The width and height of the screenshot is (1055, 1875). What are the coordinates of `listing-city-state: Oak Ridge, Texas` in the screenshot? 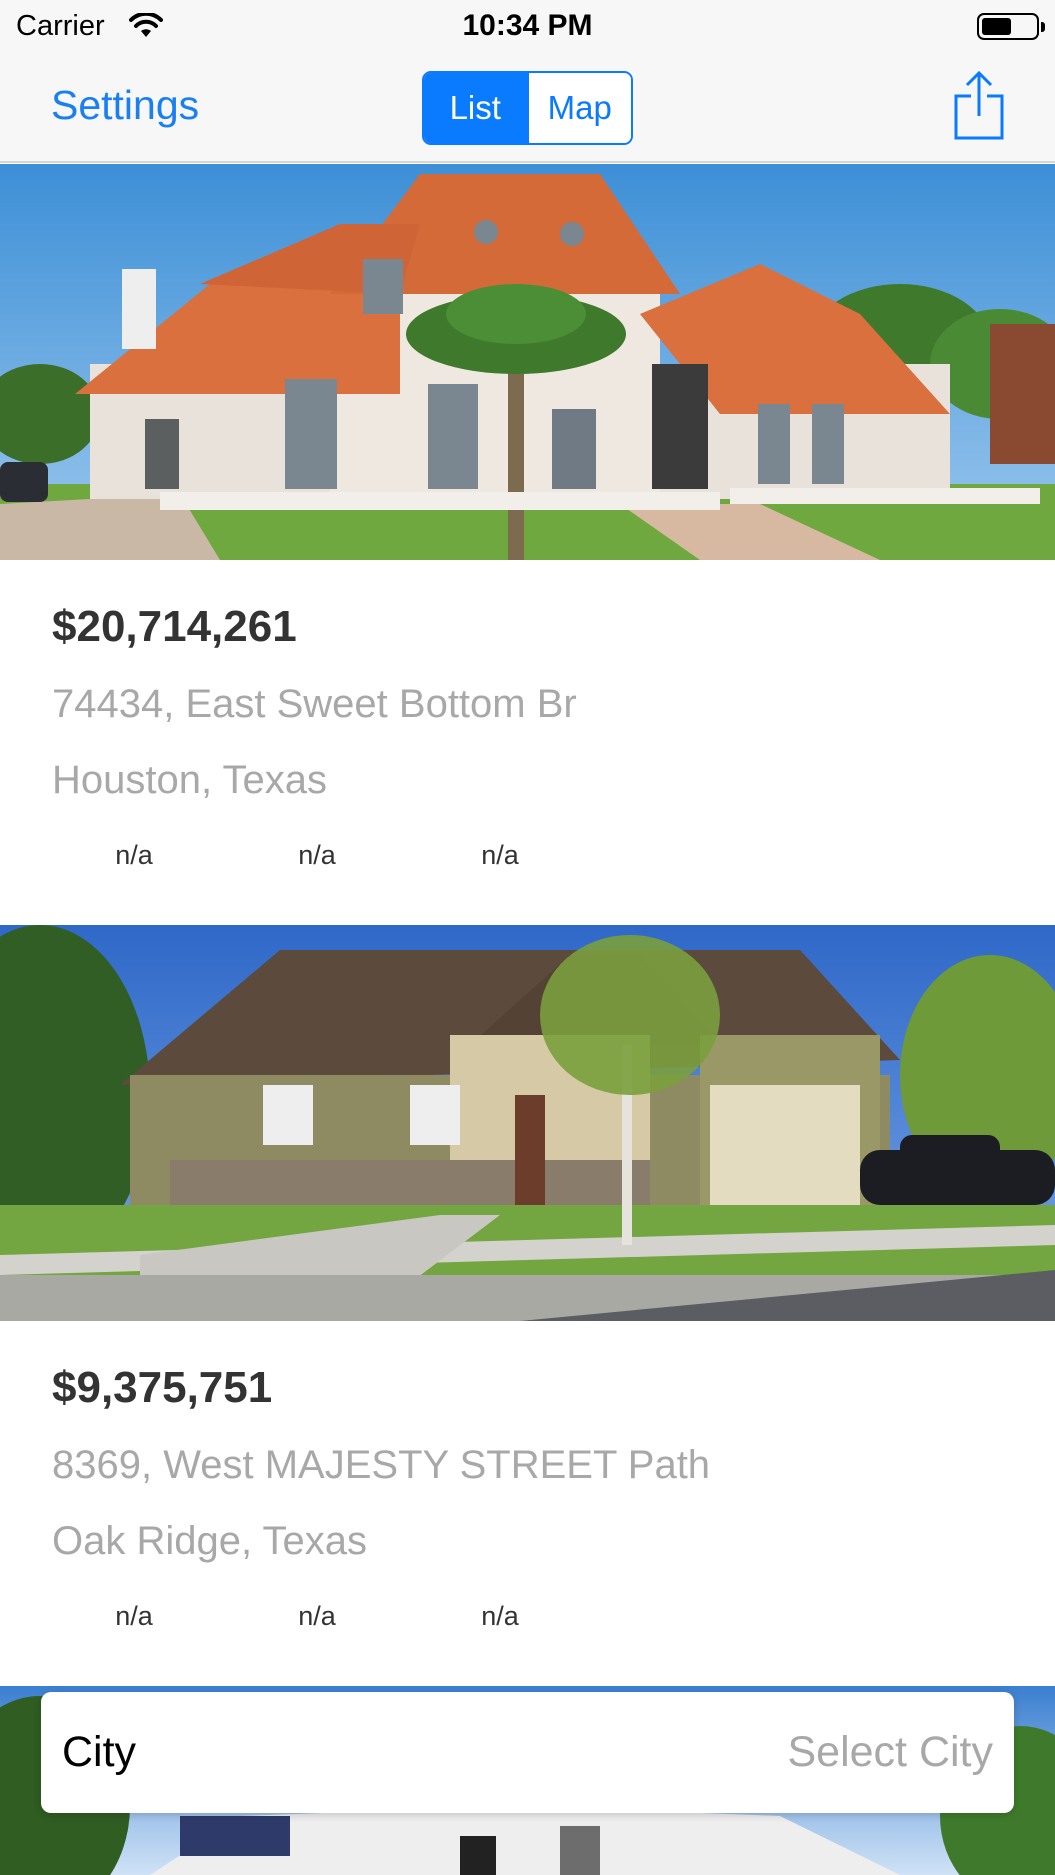 It's located at (209, 1541).